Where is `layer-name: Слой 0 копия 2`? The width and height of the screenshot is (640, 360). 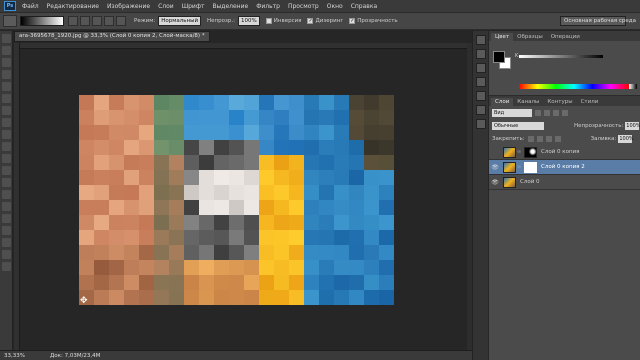
layer-name: Слой 0 копия 2 is located at coordinates (563, 167).